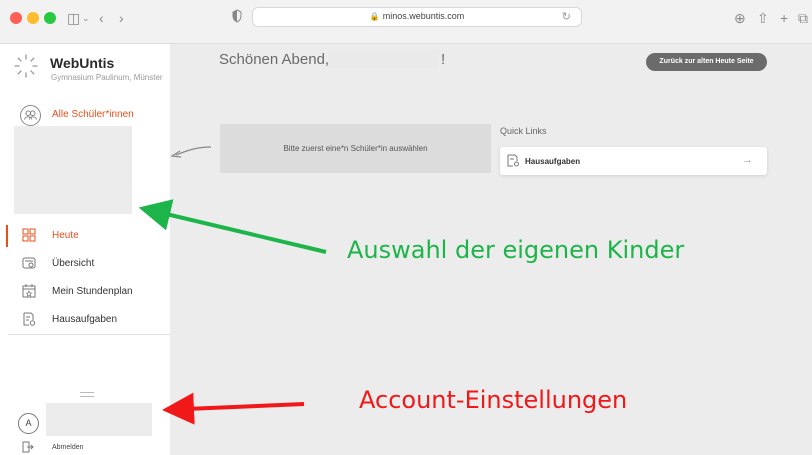  I want to click on green-annotation-arrow, so click(232, 226).